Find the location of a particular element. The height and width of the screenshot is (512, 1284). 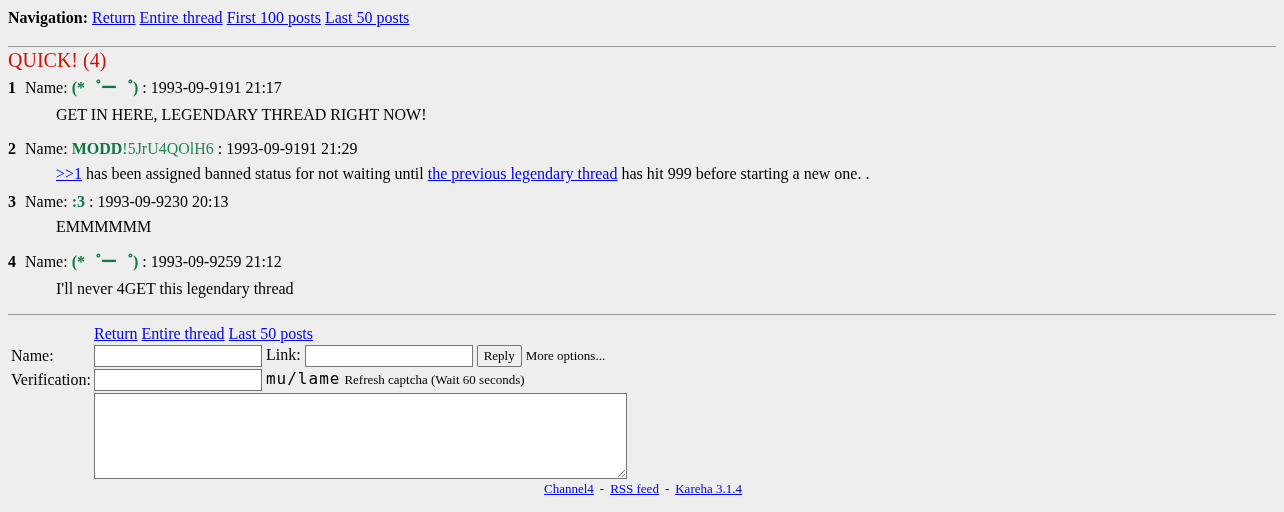

reply-button: Reply is located at coordinates (499, 356).